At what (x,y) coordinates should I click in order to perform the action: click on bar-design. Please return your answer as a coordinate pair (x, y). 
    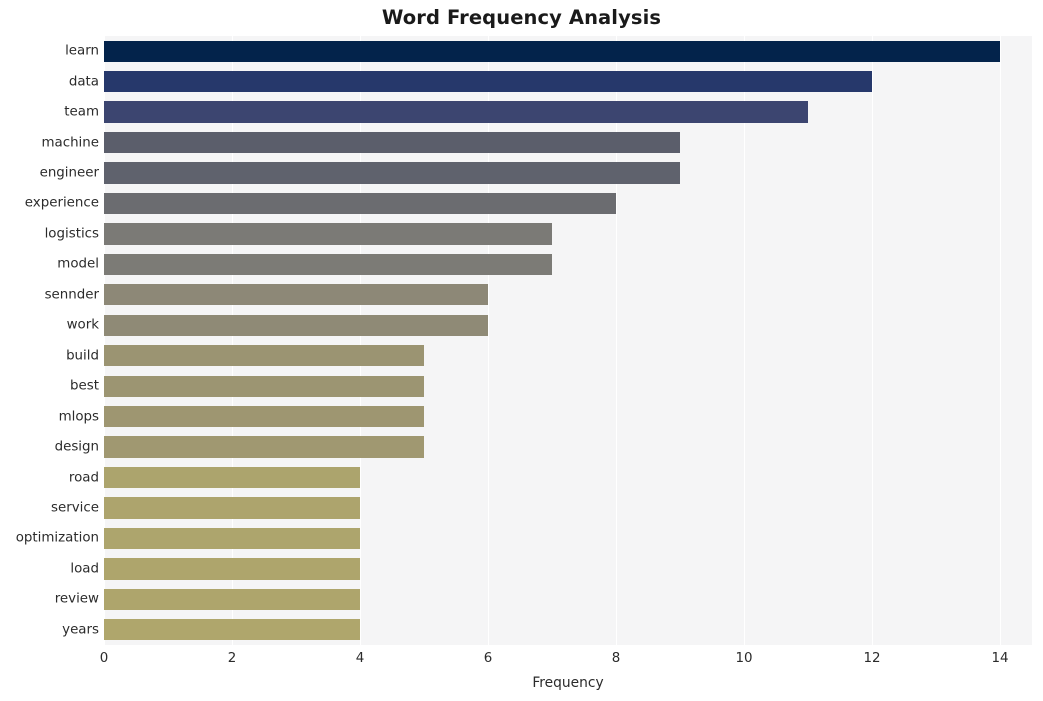
    Looking at the image, I should click on (264, 447).